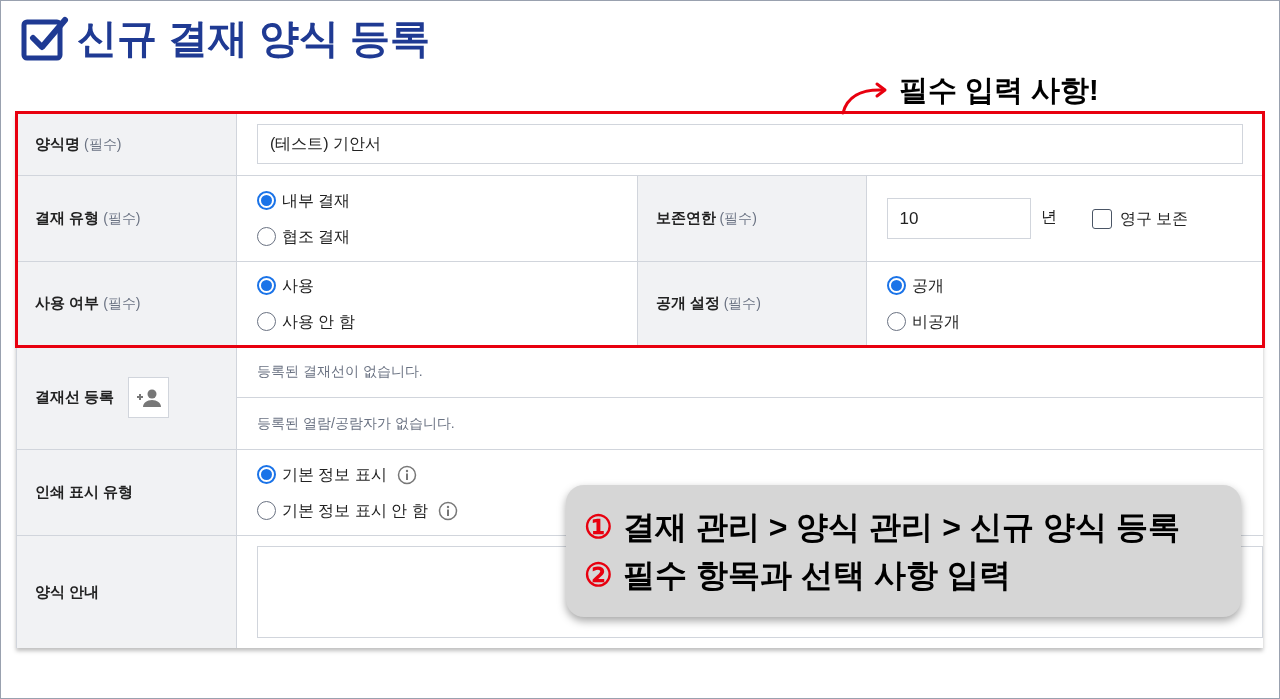 This screenshot has height=699, width=1280. I want to click on radio-label: 협조 결재, so click(316, 236).